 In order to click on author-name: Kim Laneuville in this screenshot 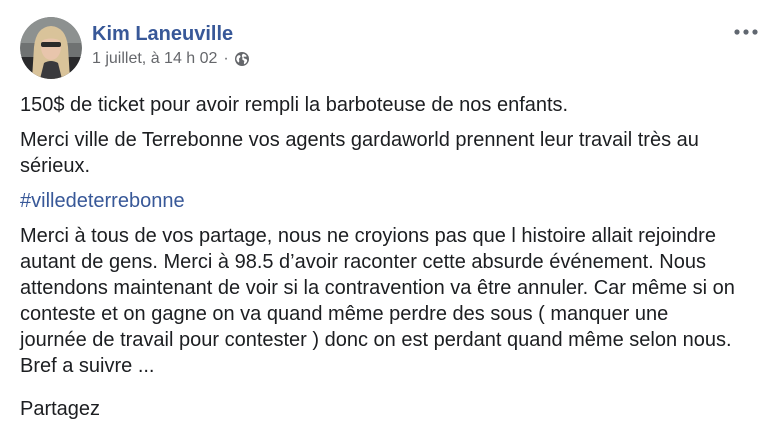, I will do `click(171, 34)`.